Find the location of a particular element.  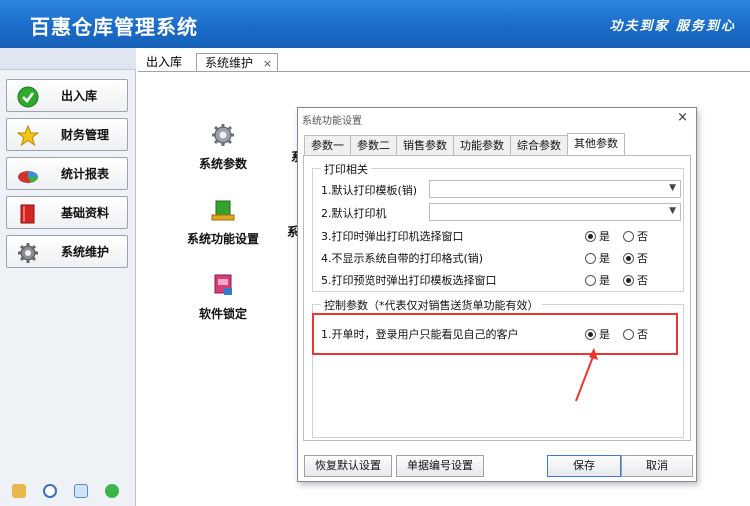

book-icon is located at coordinates (27, 214).